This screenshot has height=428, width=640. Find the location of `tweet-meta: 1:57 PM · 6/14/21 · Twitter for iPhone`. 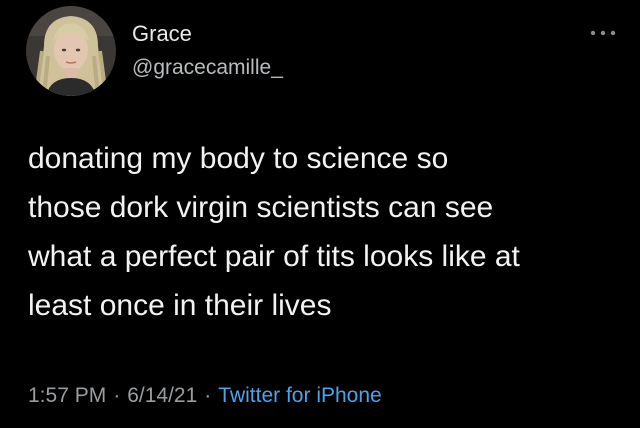

tweet-meta: 1:57 PM · 6/14/21 · Twitter for iPhone is located at coordinates (205, 396).